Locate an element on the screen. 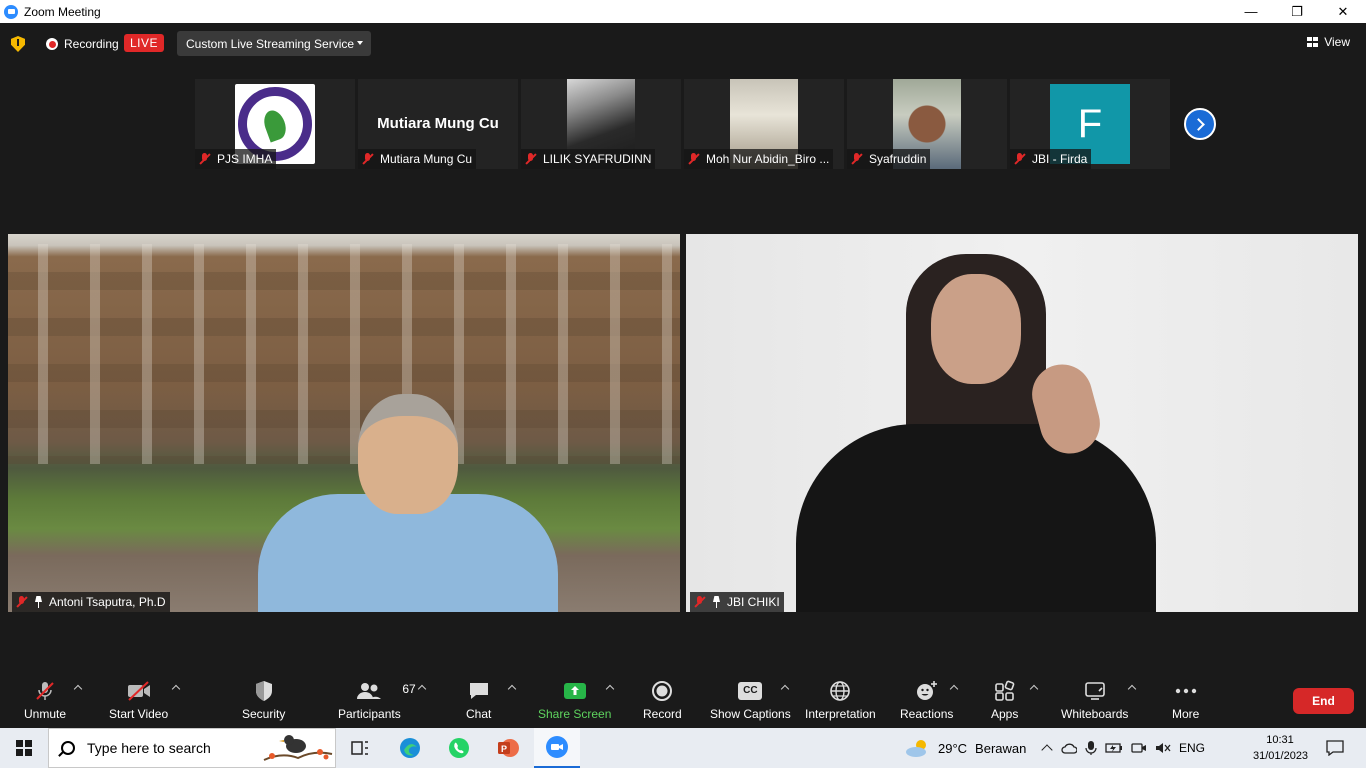 This screenshot has width=1366, height=768. clock-date: 31/01/2023 is located at coordinates (1281, 756).